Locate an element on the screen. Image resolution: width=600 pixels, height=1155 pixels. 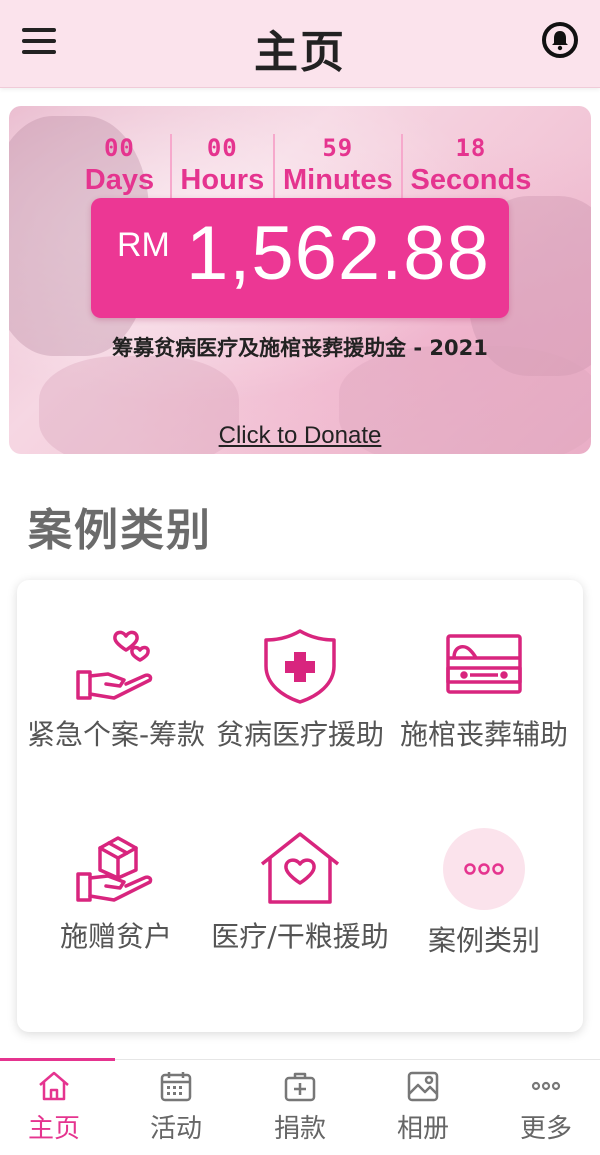
countdown-unit: Hours is located at coordinates (222, 180).